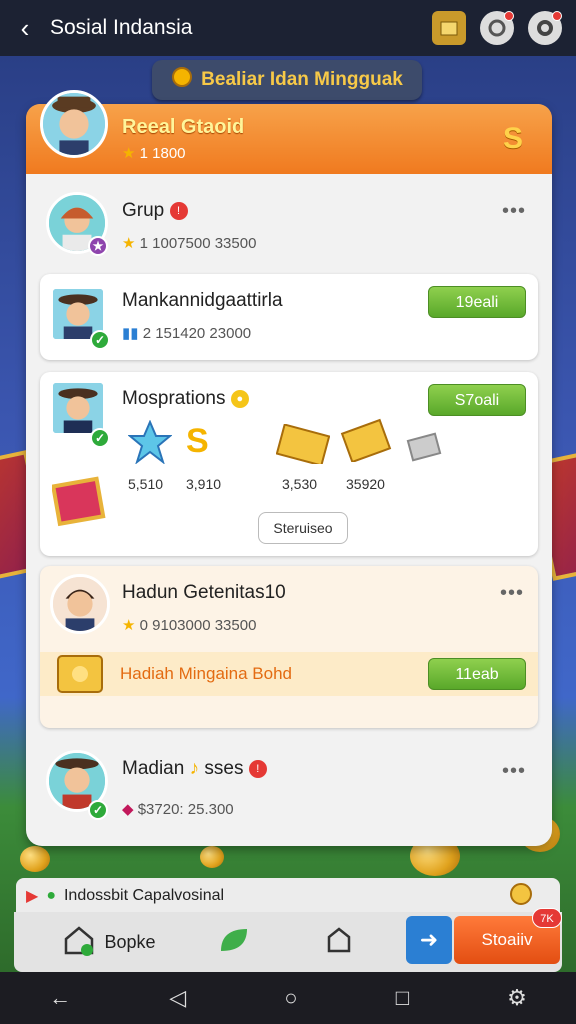  Describe the element at coordinates (513, 139) in the screenshot. I see `currency-badge: S` at that location.